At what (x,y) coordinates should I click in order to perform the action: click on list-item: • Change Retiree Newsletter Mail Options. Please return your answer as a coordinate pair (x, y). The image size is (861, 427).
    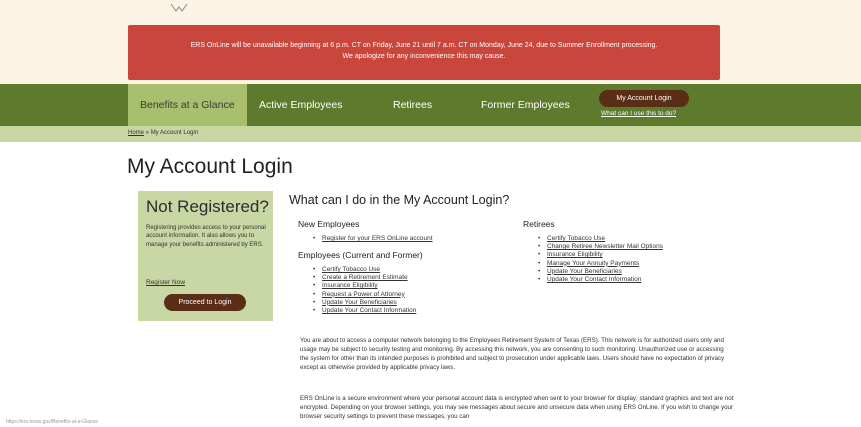
    Looking at the image, I should click on (593, 247).